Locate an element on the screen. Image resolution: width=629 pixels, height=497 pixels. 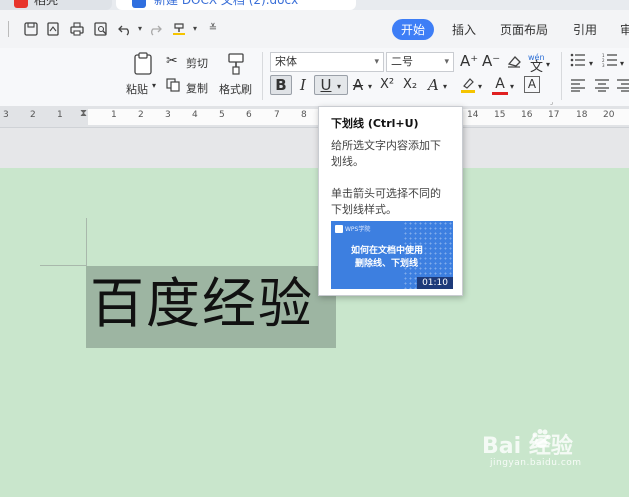
copy-icon is located at coordinates (173, 87).